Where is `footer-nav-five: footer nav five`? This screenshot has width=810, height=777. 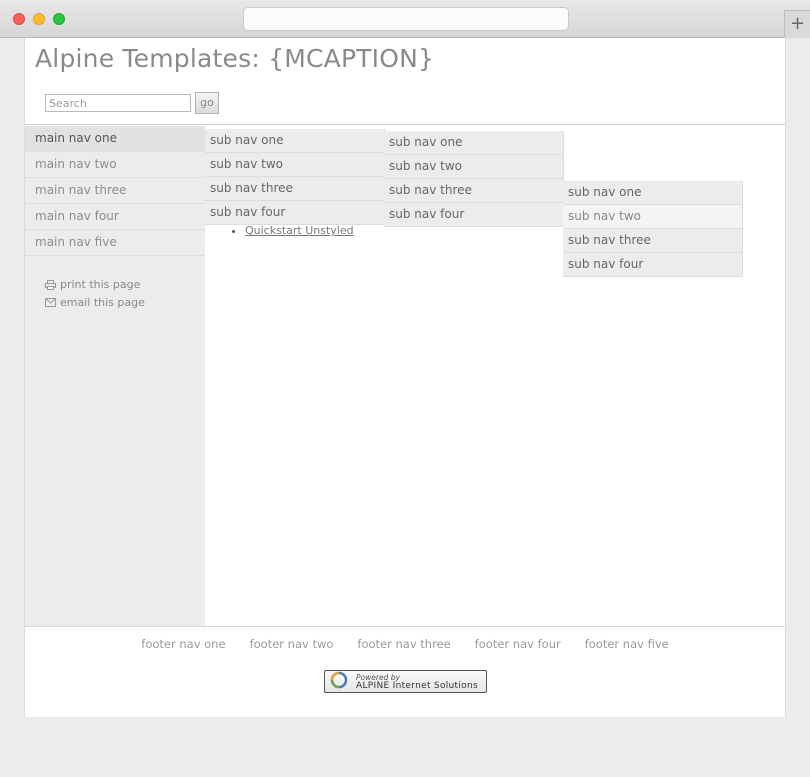
footer-nav-five: footer nav five is located at coordinates (627, 644).